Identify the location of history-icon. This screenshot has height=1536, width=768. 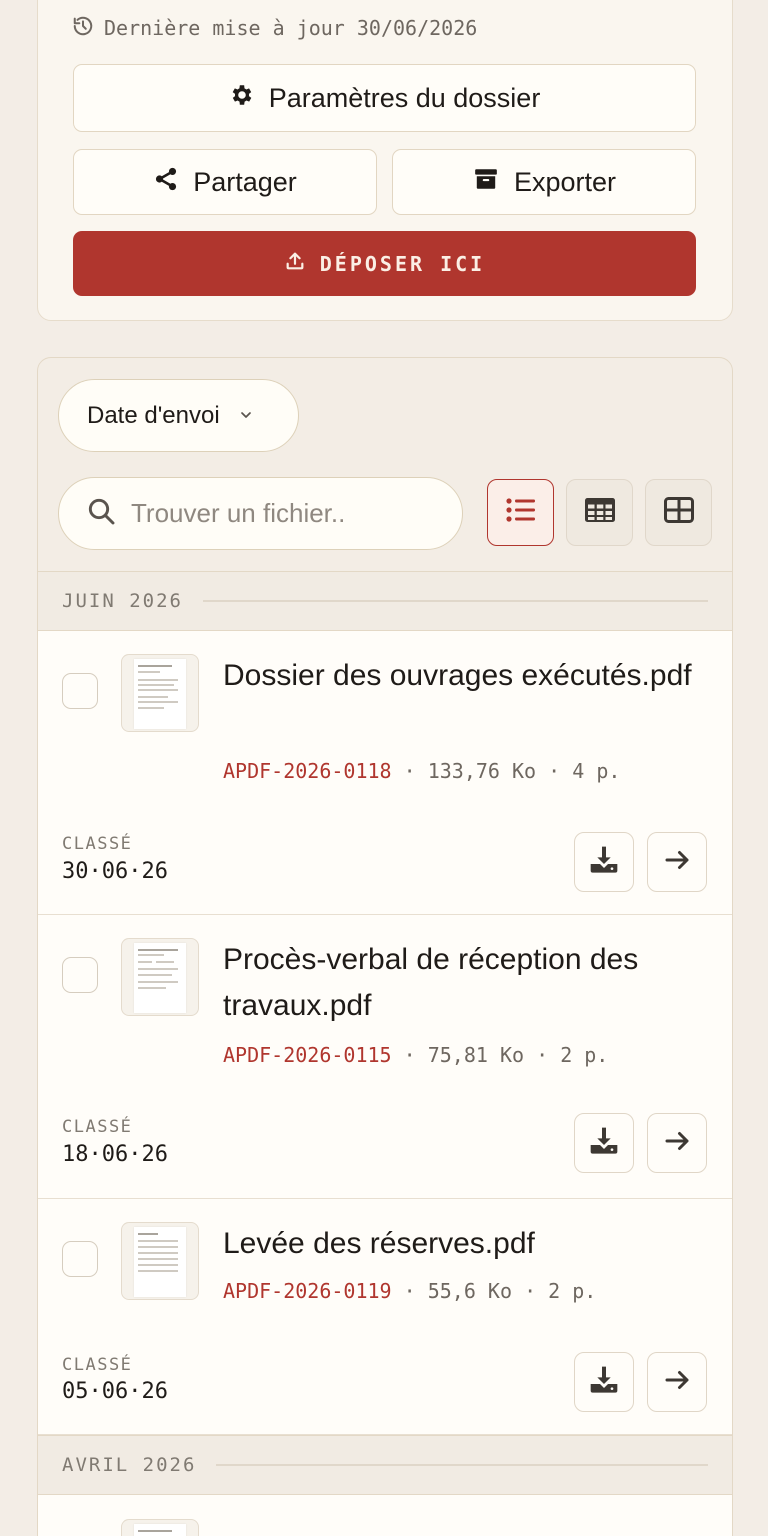
(83, 28).